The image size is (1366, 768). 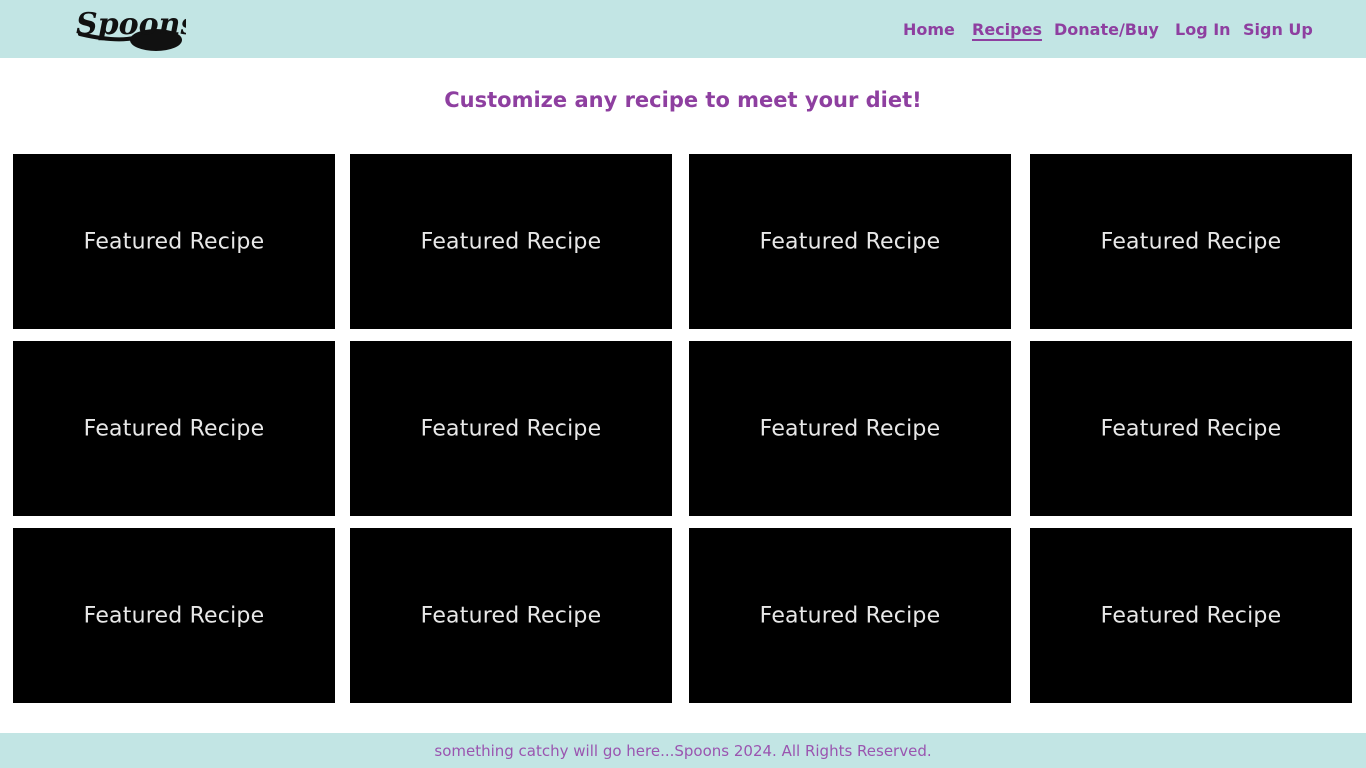 I want to click on logo-text: Spoons, so click(x=131, y=24).